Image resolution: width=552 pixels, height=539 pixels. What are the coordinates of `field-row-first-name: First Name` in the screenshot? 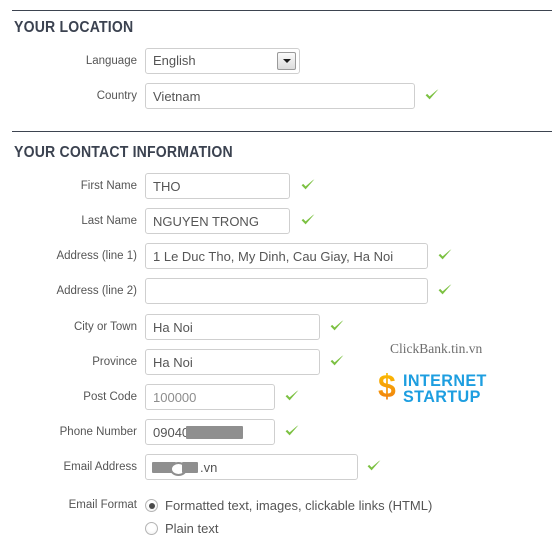 It's located at (276, 186).